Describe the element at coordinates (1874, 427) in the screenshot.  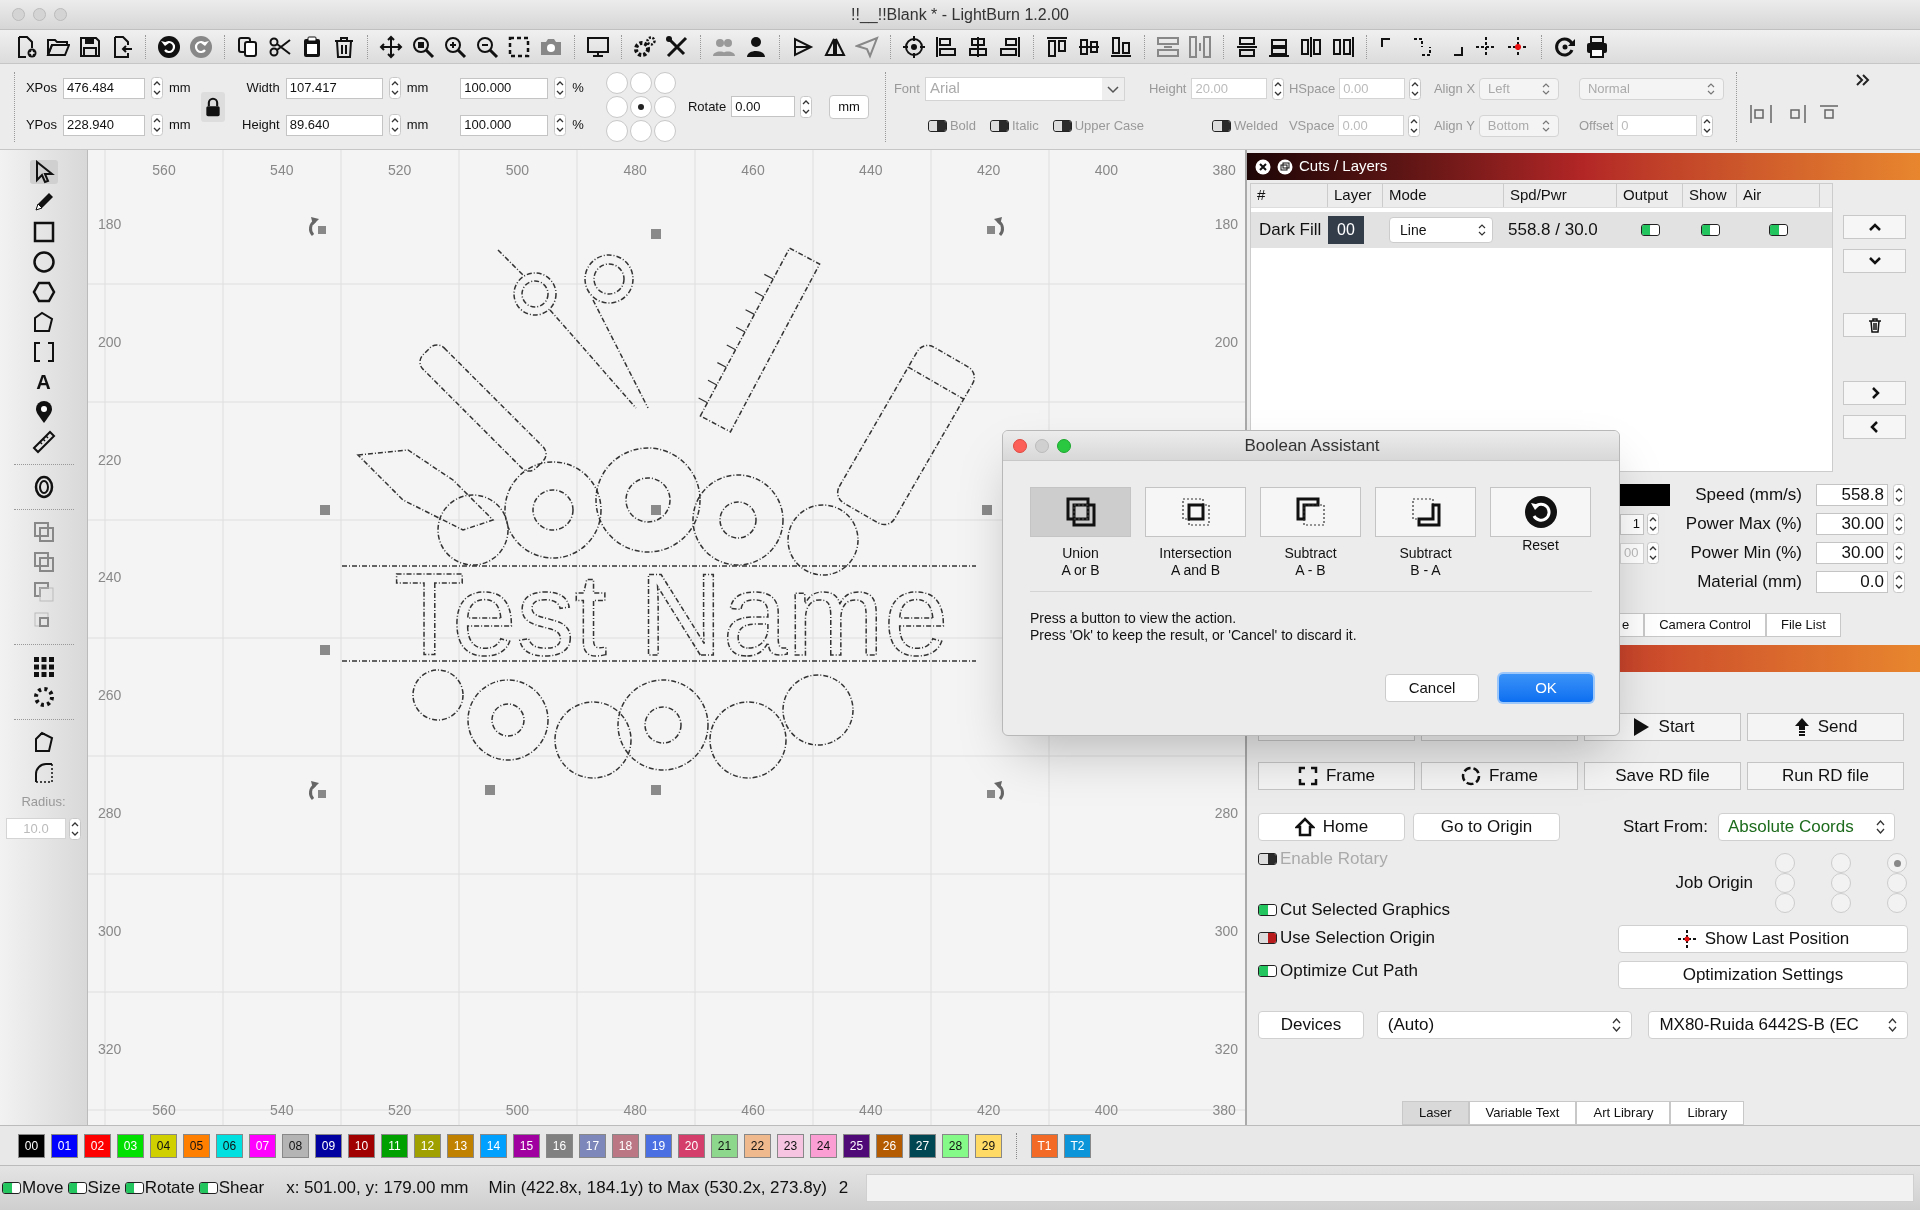
I see `previous-button` at that location.